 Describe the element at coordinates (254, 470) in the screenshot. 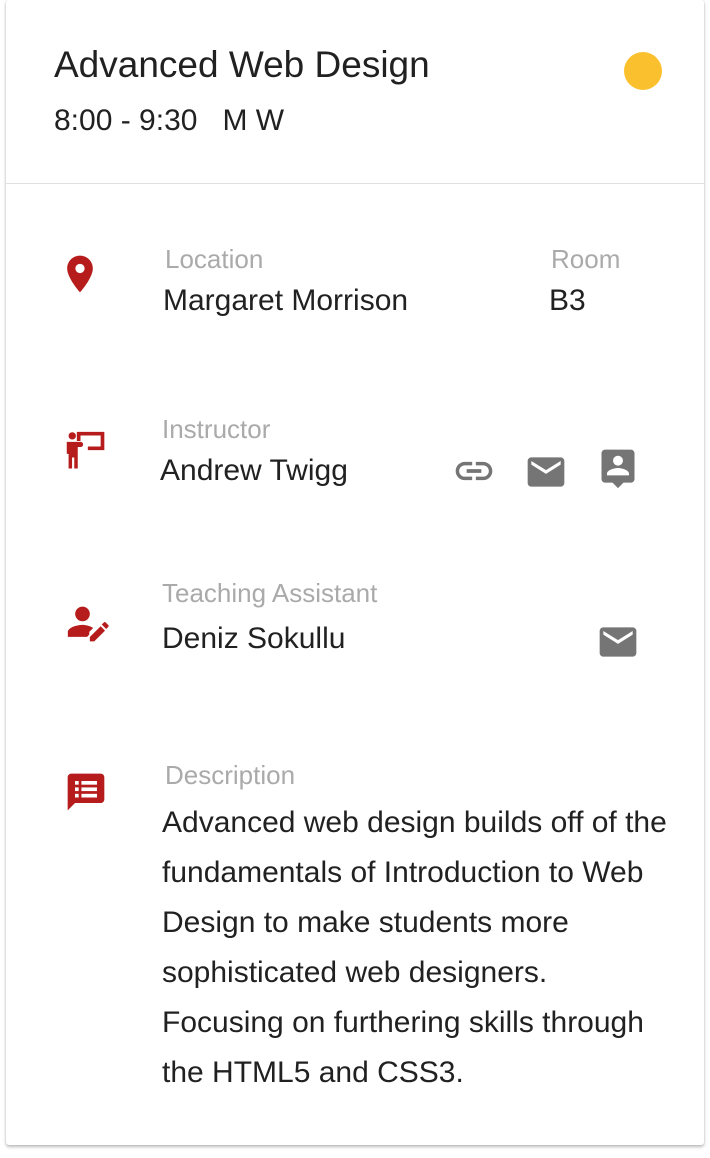

I see `instructor-name: Andrew Twigg` at that location.